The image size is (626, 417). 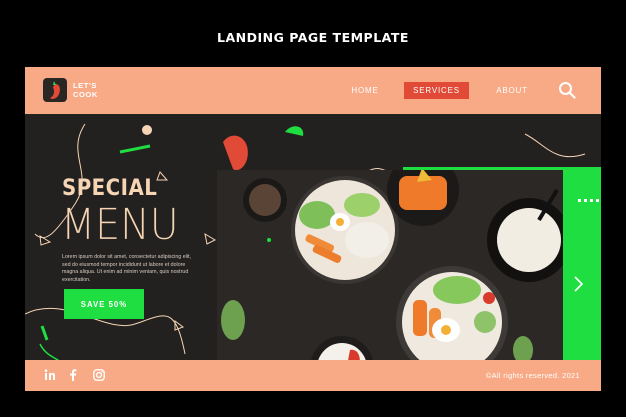 I want to click on site-footer: ©All rights reserved. 2021, so click(x=313, y=375).